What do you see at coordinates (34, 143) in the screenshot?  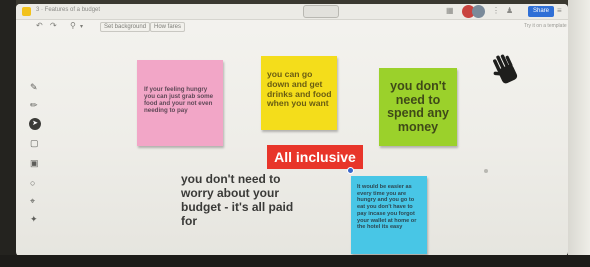 I see `note-icon: ▢` at bounding box center [34, 143].